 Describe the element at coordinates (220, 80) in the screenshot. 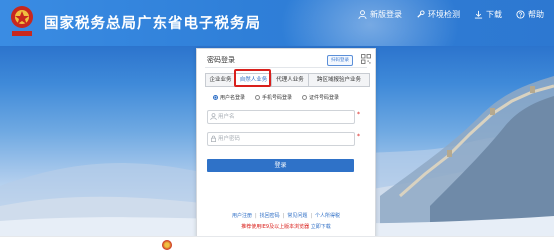

I see `tab-enterprise: 企业业务` at that location.